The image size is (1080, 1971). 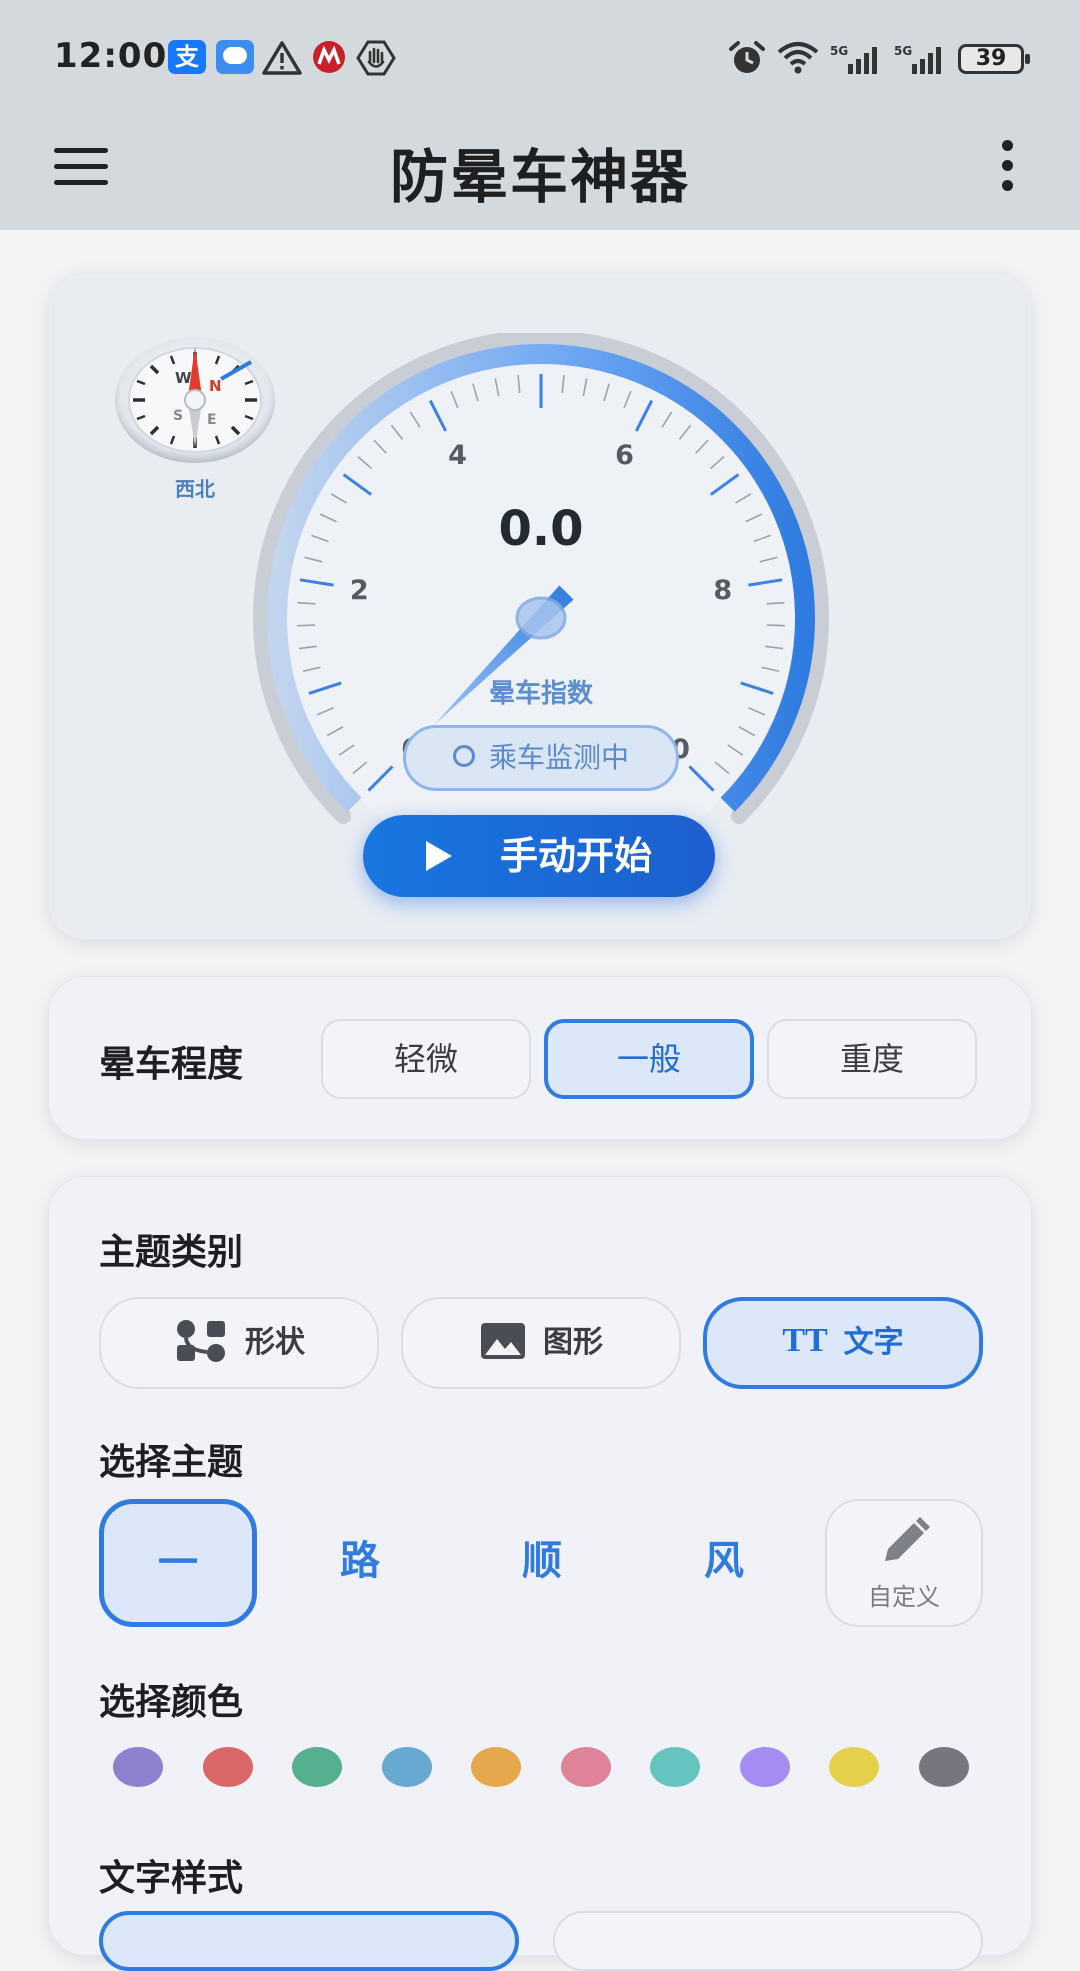 I want to click on select-color-title: 选择颜色, so click(x=171, y=1702).